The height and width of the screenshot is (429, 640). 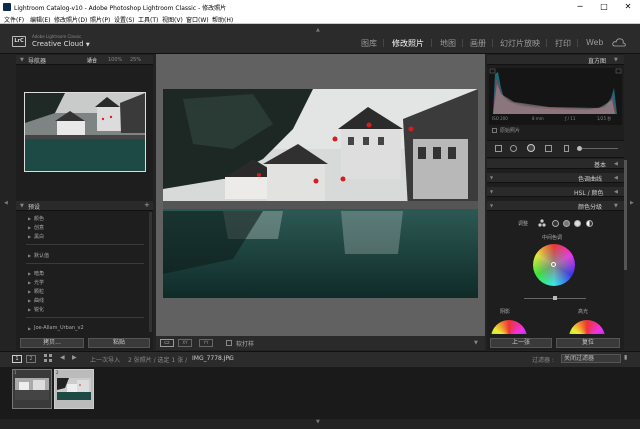 I want to click on zoom-25: 25%, so click(x=135, y=60).